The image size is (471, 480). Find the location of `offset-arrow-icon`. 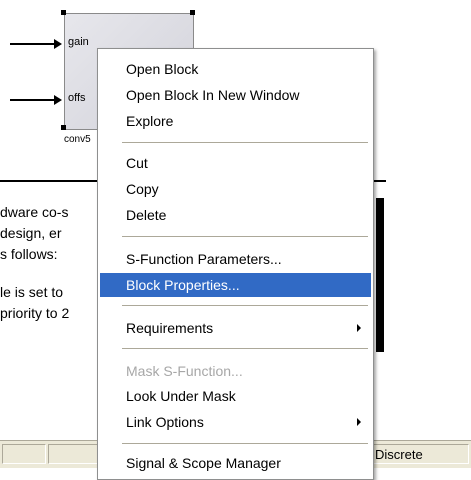

offset-arrow-icon is located at coordinates (58, 100).